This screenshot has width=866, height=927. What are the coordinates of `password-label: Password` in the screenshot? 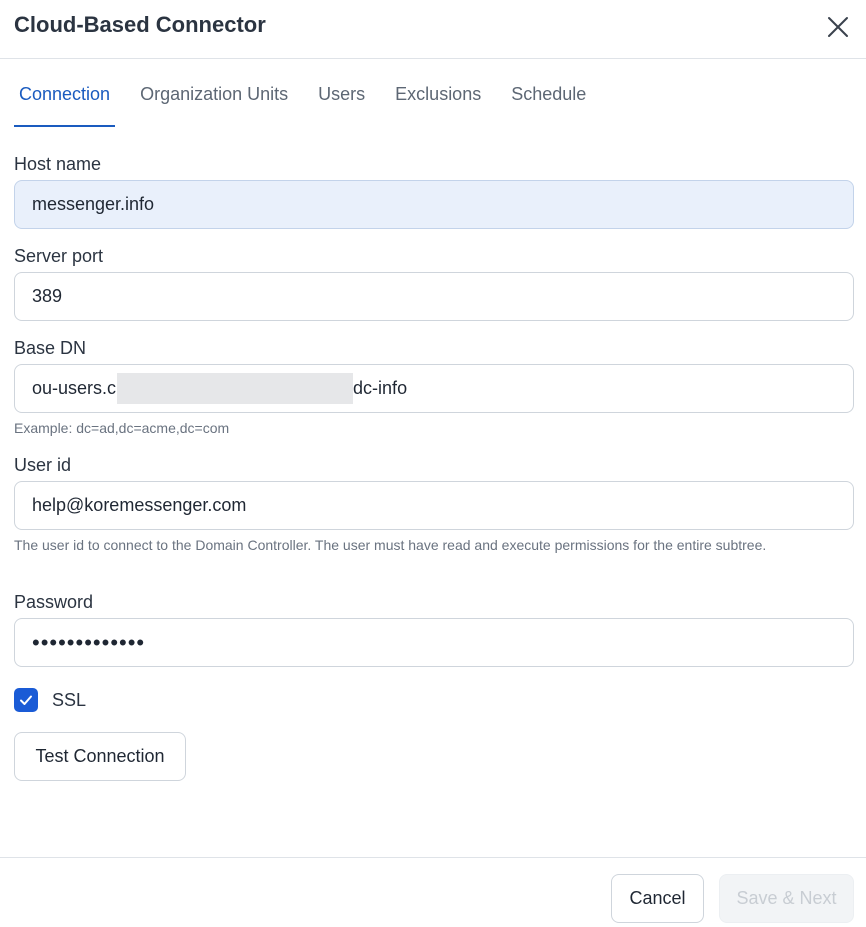 It's located at (54, 602).